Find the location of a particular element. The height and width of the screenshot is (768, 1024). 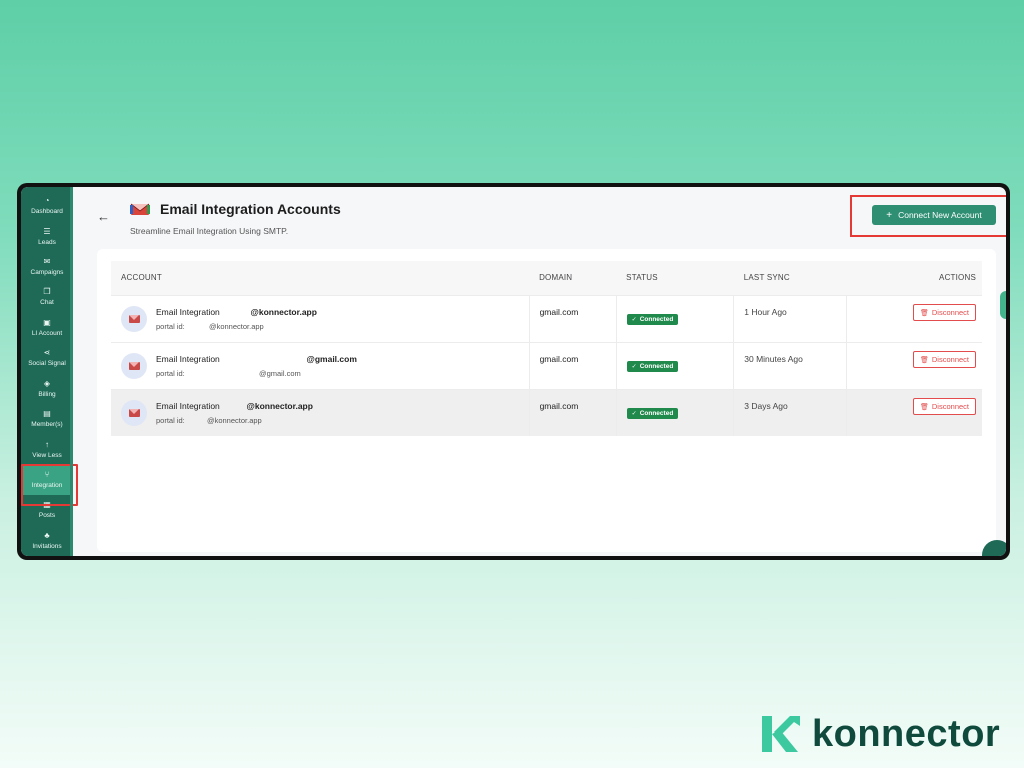

connect-new-account-button: + Connect New Account is located at coordinates (934, 215).